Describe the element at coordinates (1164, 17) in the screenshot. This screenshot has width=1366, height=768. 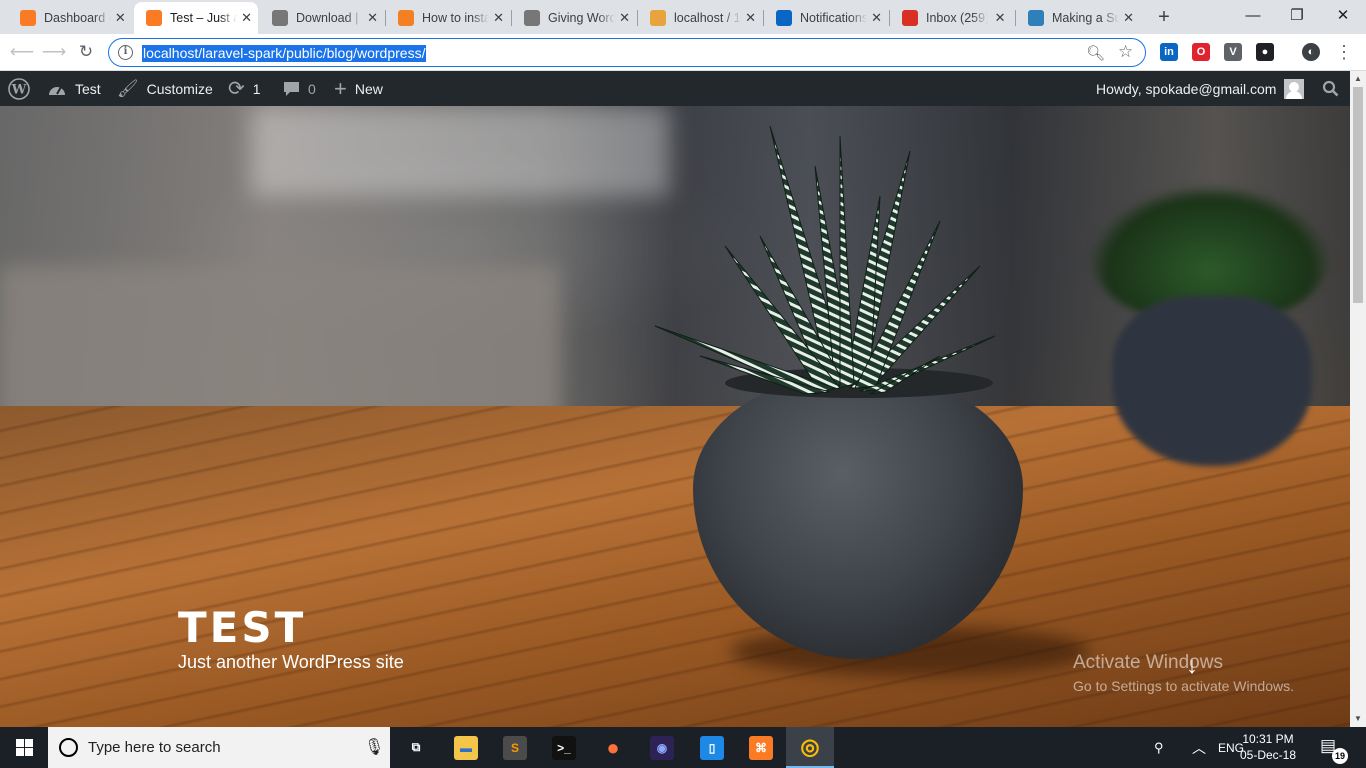
I see `new-tab-button: +` at that location.